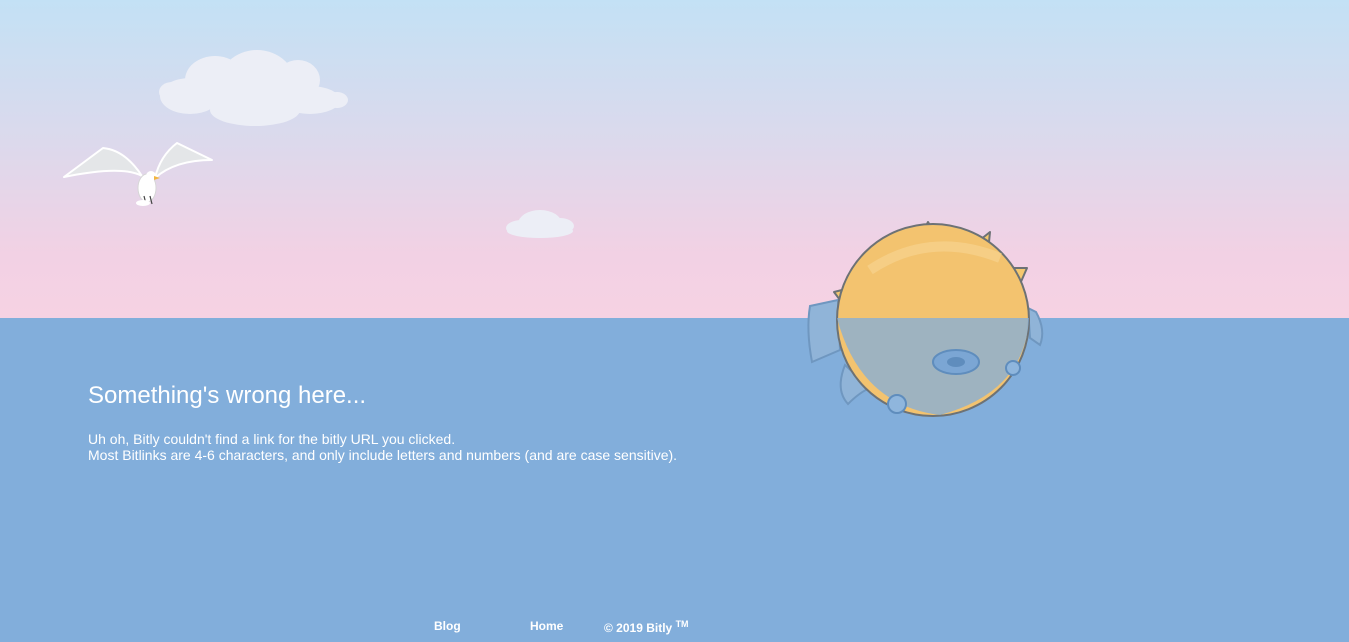  What do you see at coordinates (925, 319) in the screenshot?
I see `pufferfish-icon` at bounding box center [925, 319].